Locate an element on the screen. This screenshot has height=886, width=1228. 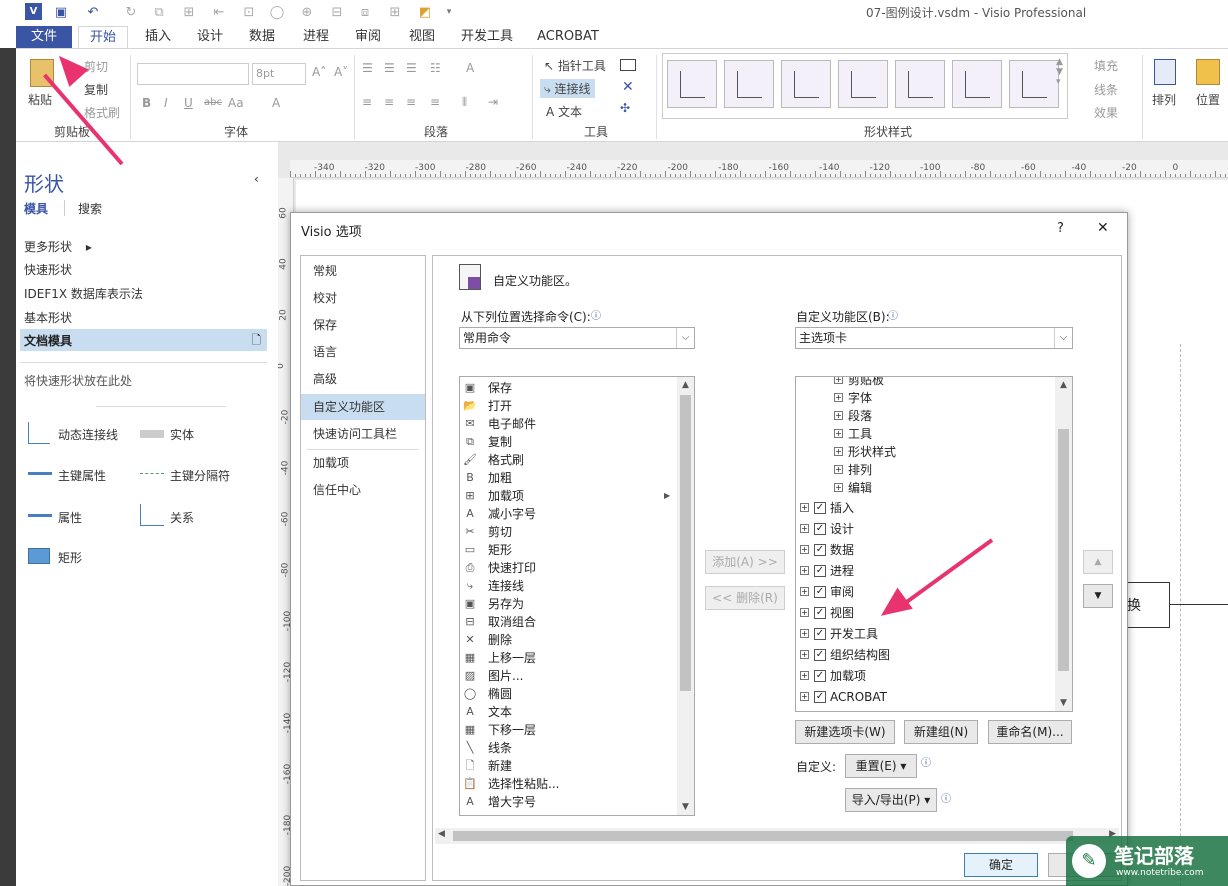
tree-tab-item: + ✓ 视图 is located at coordinates (926, 613).